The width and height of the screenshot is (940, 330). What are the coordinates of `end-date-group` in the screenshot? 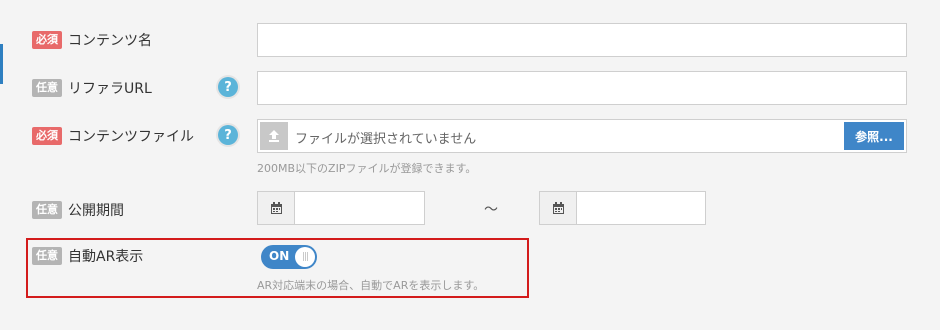 It's located at (622, 208).